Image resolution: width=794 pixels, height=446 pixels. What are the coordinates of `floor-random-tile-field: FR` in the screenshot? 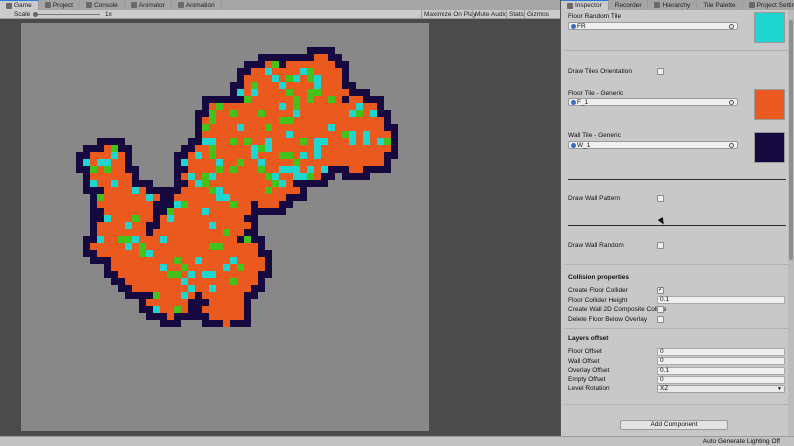 It's located at (653, 26).